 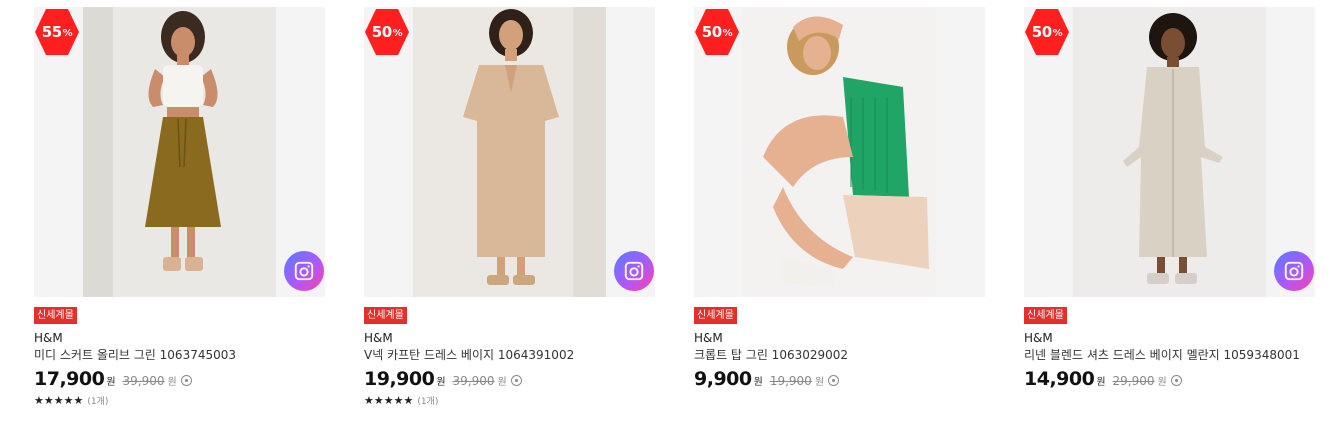 I want to click on price-row: 17,900 원 39,900 원, so click(x=179, y=379).